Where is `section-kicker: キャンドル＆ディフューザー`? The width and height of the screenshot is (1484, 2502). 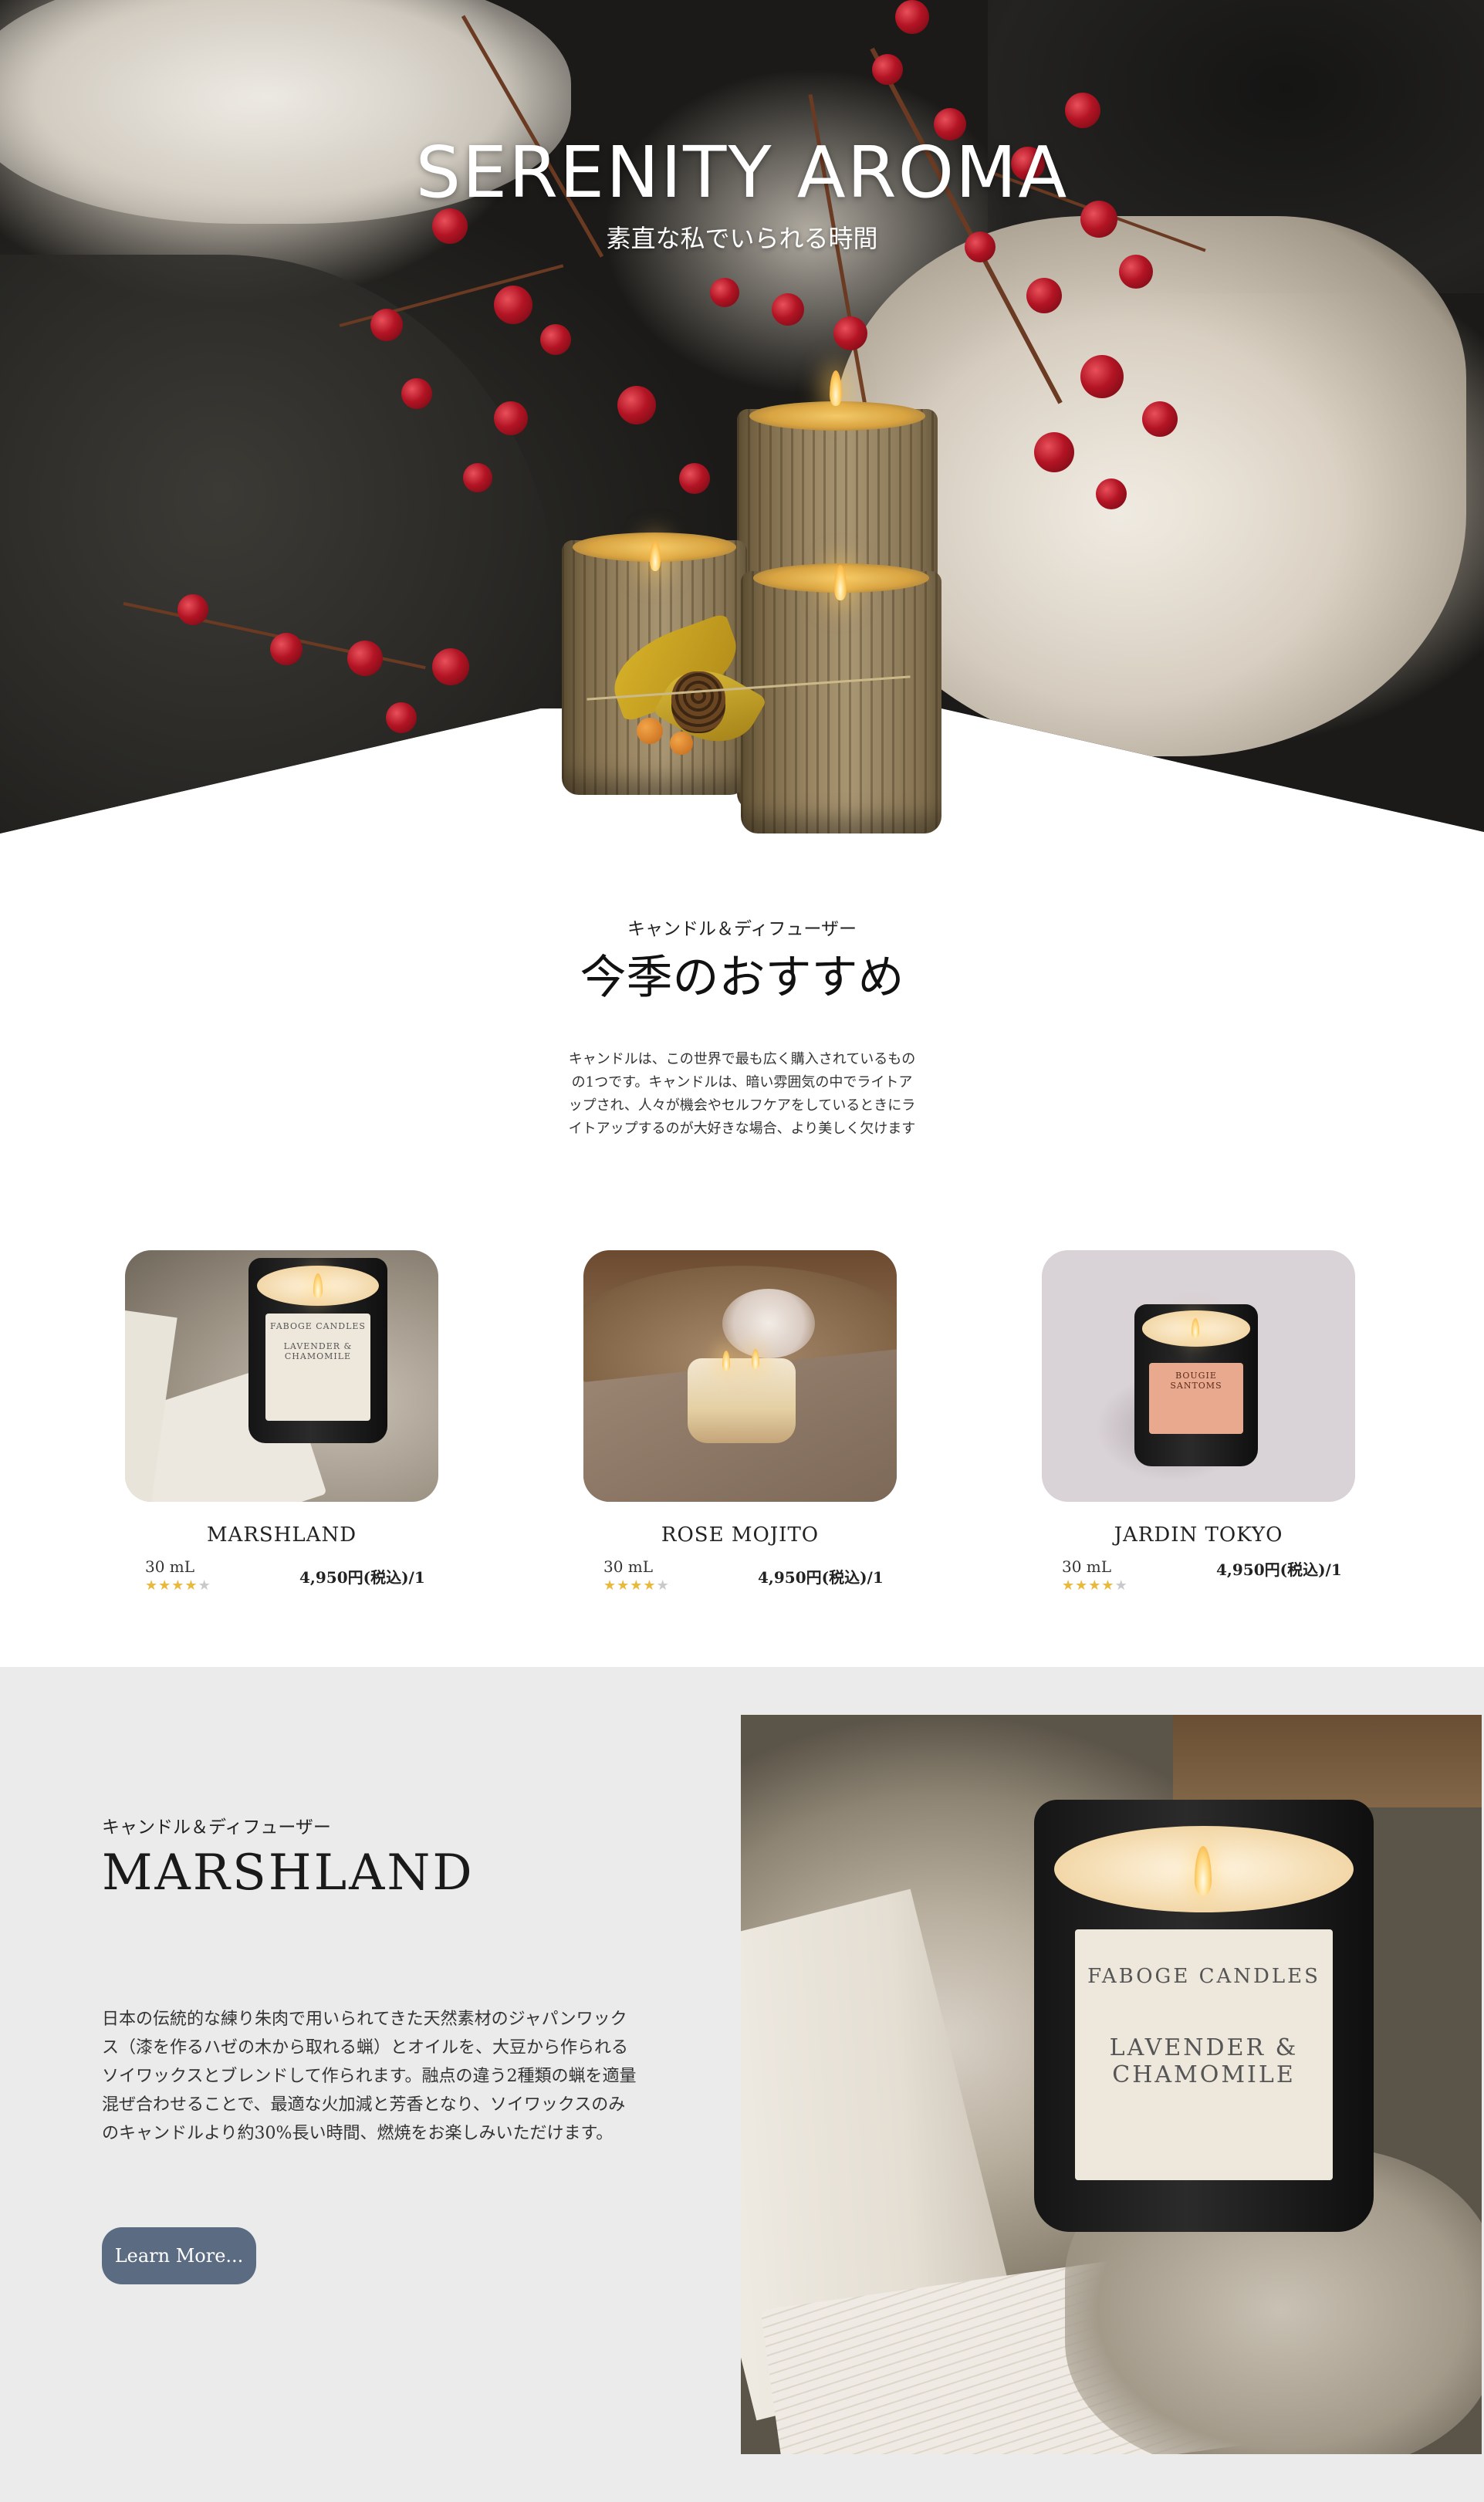 section-kicker: キャンドル＆ディフューザー is located at coordinates (742, 929).